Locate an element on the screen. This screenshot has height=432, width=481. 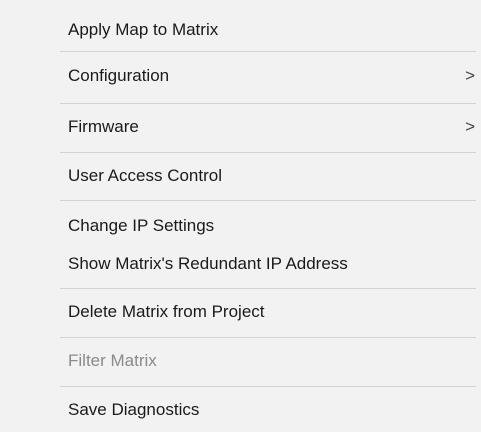
menu-item-configuration: Configuration > is located at coordinates (270, 76).